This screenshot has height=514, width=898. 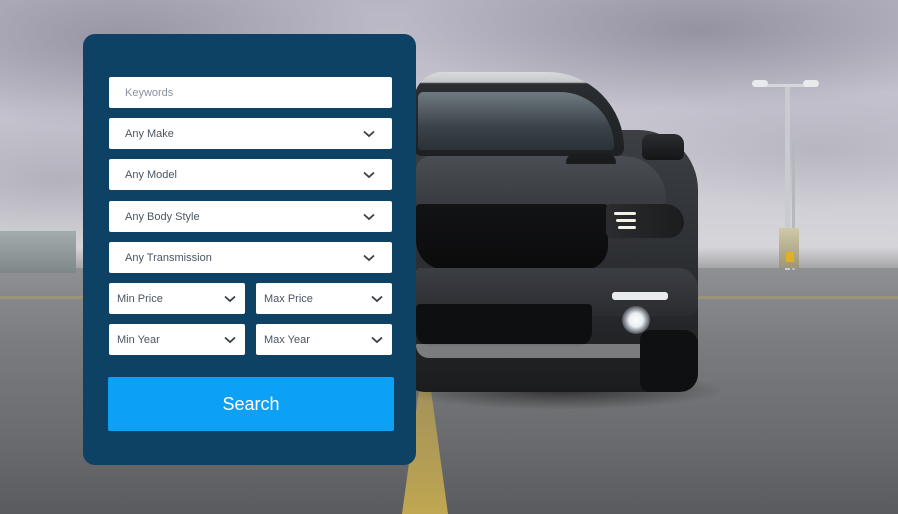 I want to click on body-style-select: Any Body Style, so click(x=250, y=216).